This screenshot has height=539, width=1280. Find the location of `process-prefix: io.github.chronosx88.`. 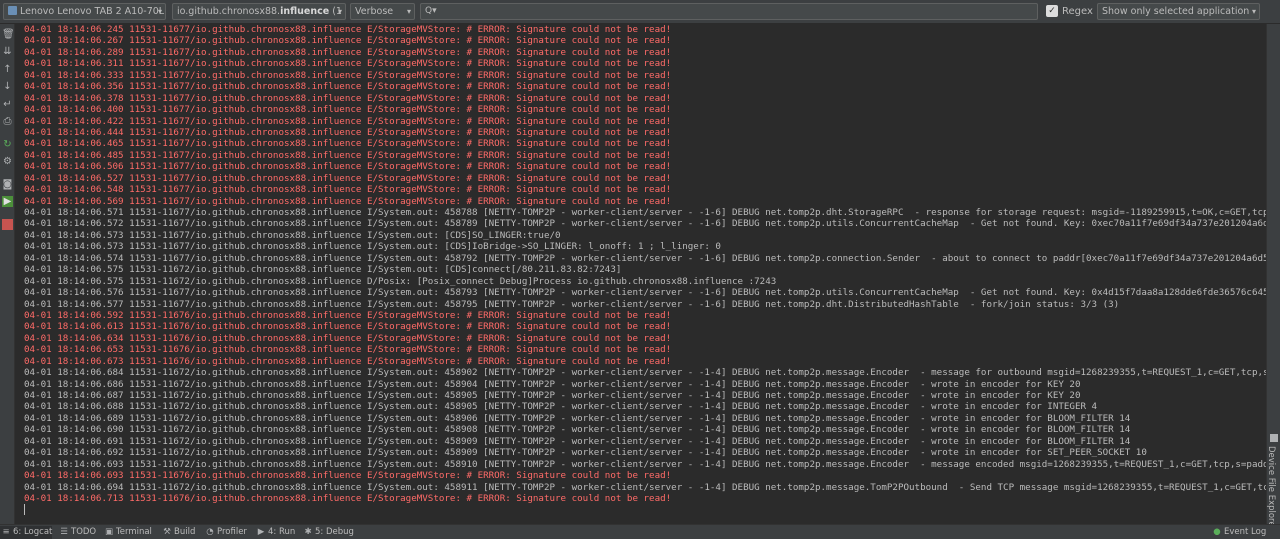

process-prefix: io.github.chronosx88. is located at coordinates (229, 11).